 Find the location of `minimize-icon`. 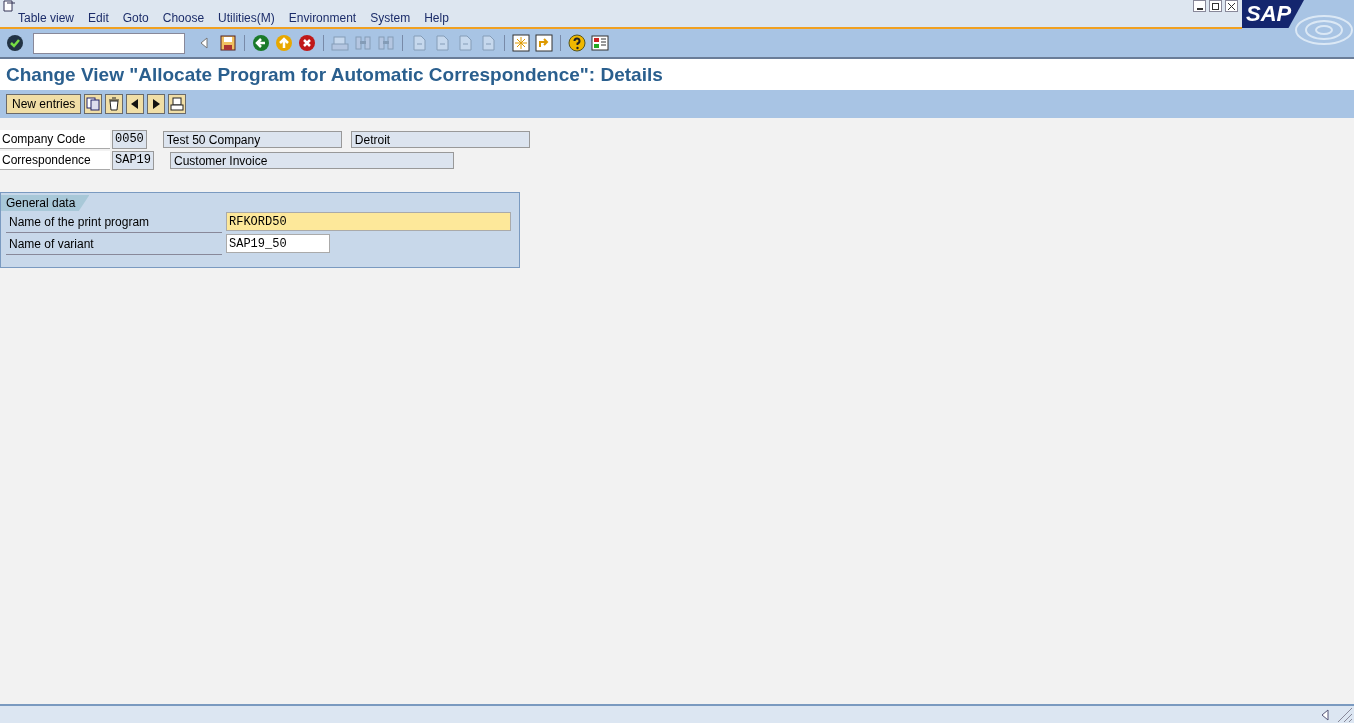

minimize-icon is located at coordinates (1199, 6).